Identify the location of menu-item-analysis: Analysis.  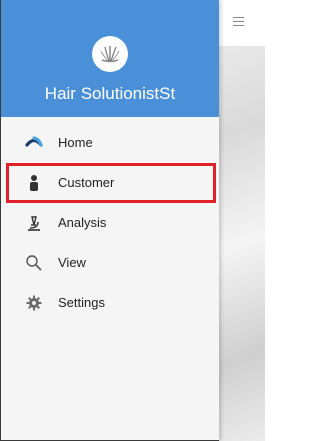
(110, 223).